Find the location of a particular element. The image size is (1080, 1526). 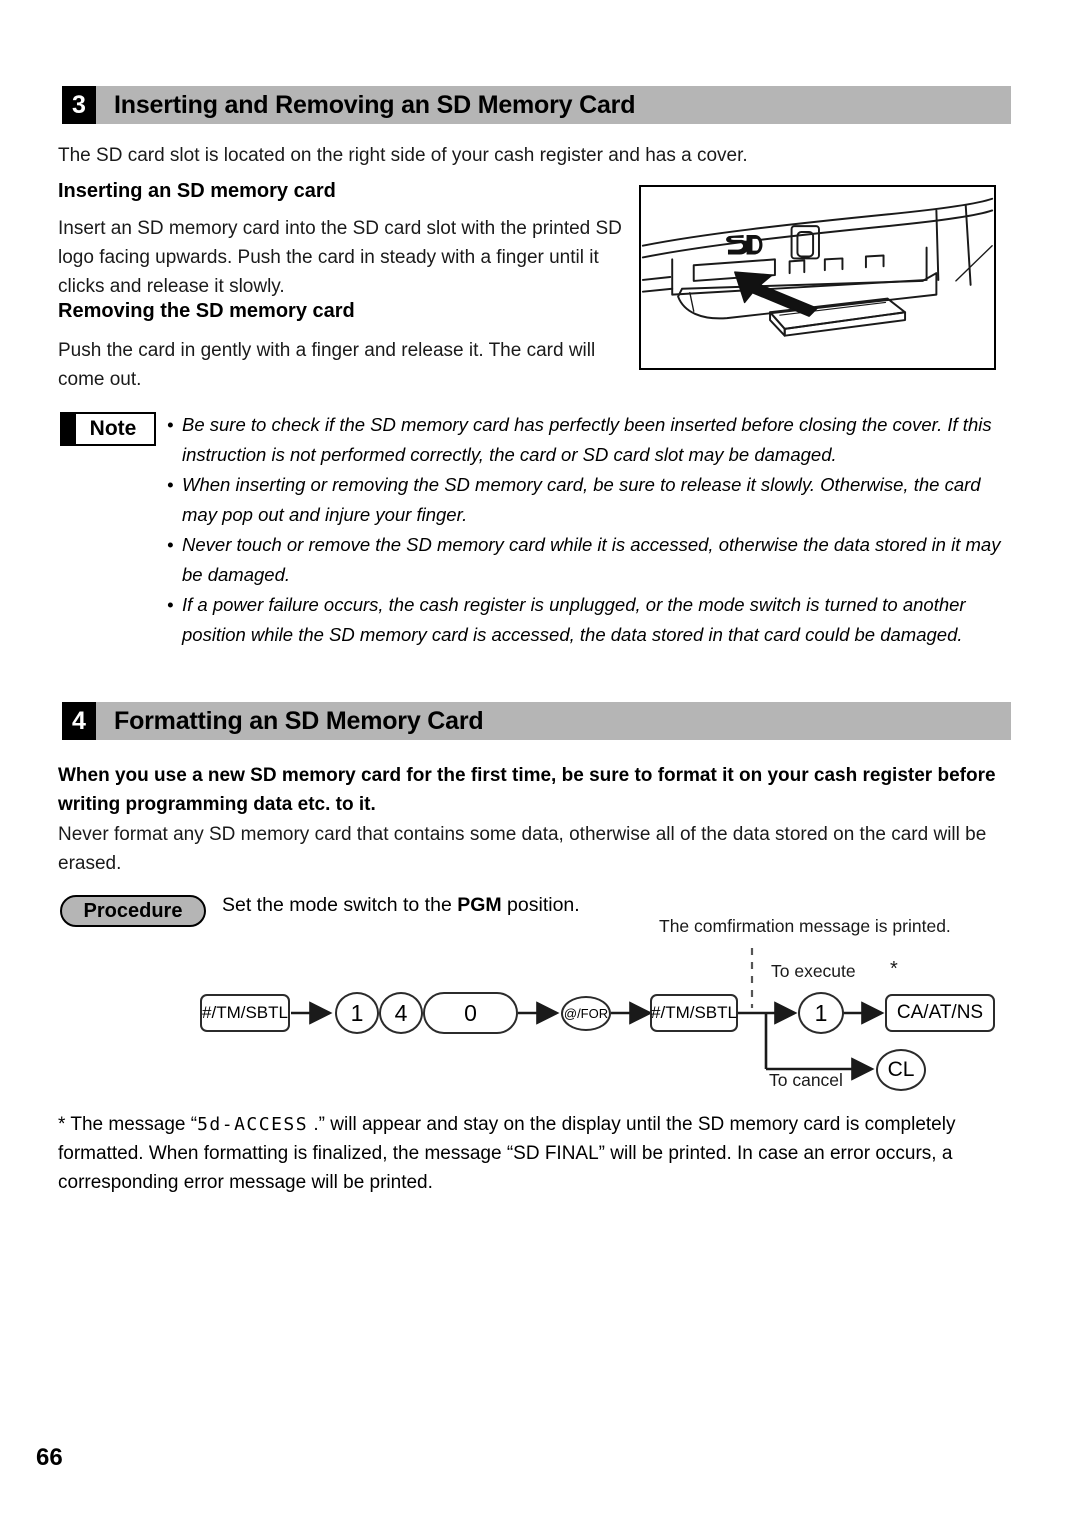

section-number-badge-4: 4 is located at coordinates (79, 721).